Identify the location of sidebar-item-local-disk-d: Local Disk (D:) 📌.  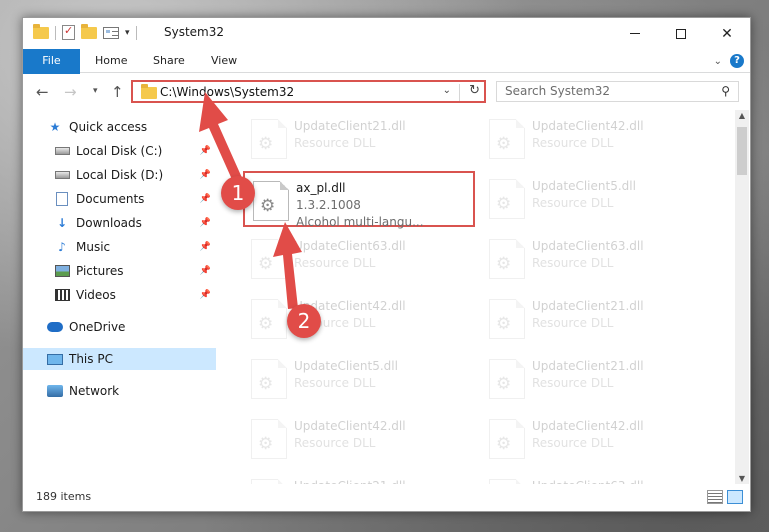
(119, 175).